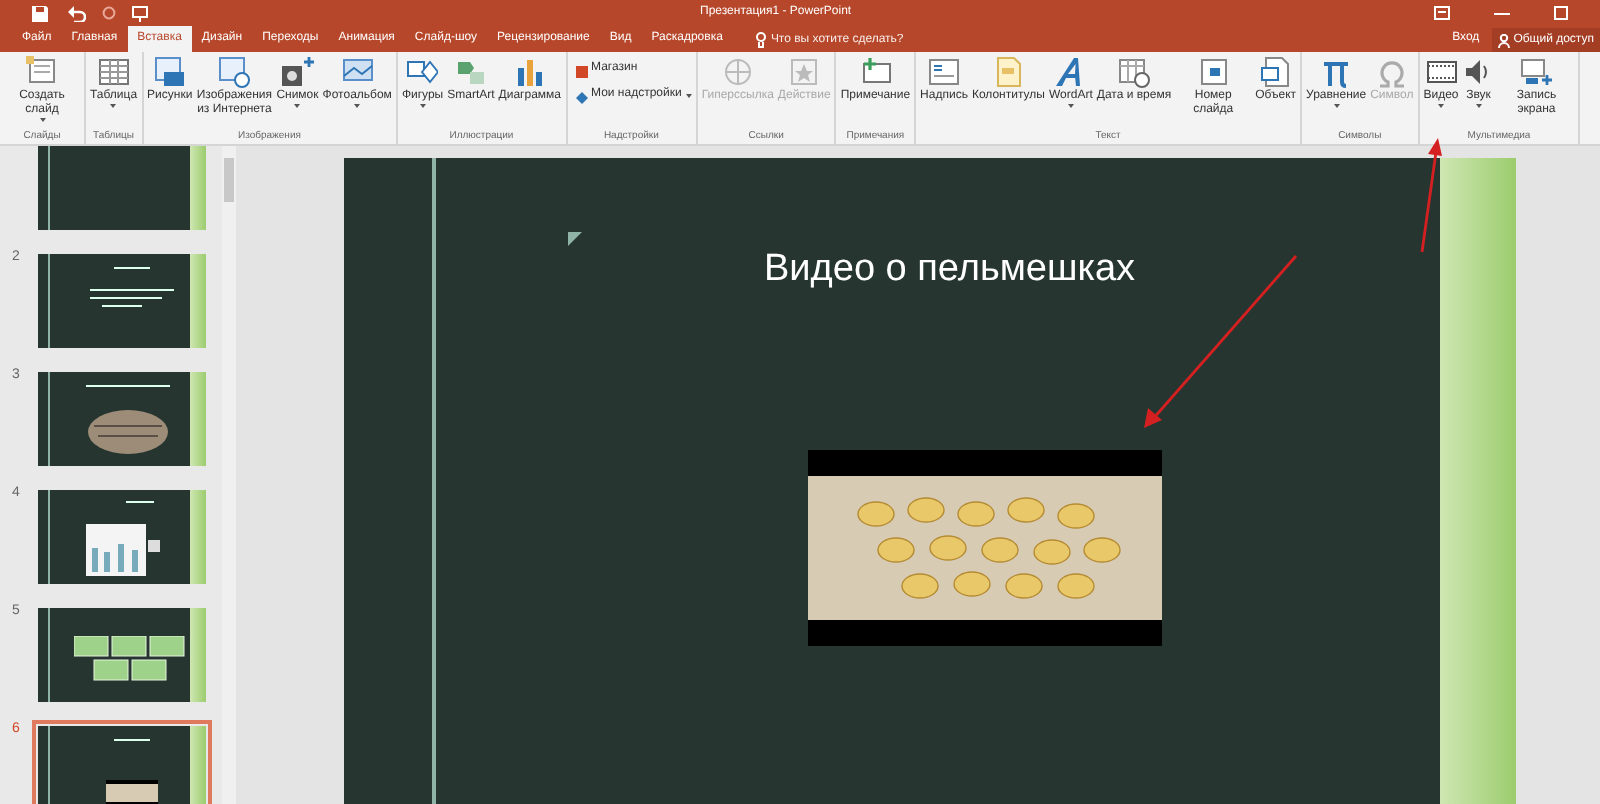 The image size is (1600, 804). Describe the element at coordinates (109, 13) in the screenshot. I see `redo-icon` at that location.